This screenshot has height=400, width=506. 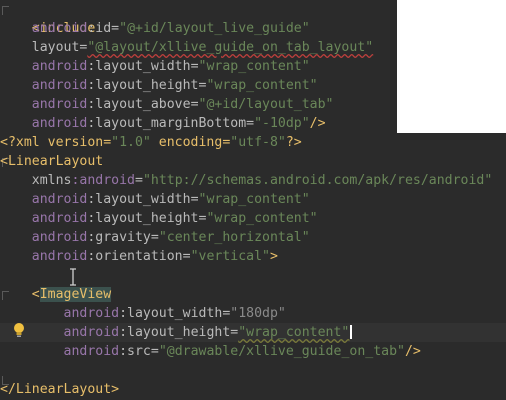 I want to click on xml-tag: <LinearLayout, so click(x=52, y=161).